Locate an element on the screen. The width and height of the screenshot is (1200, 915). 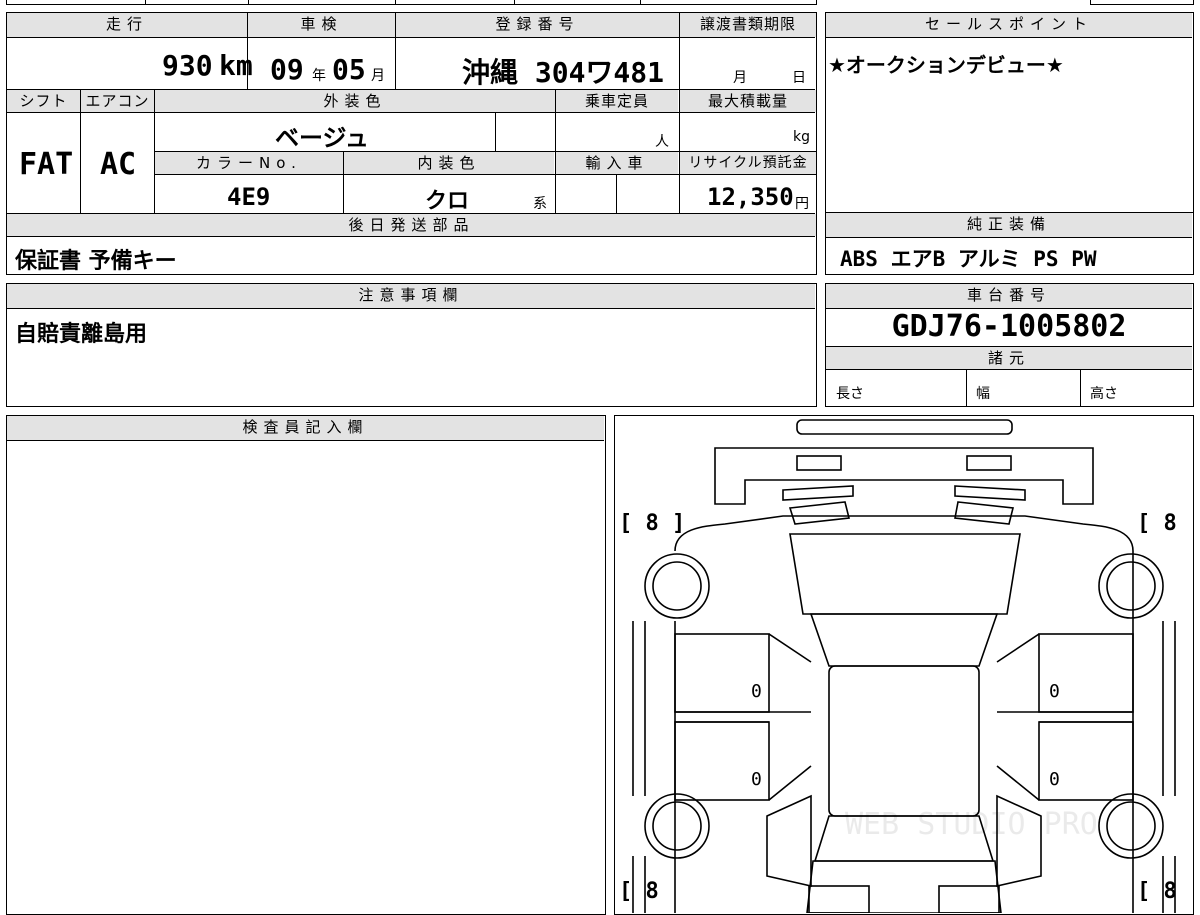
notes-box: 注意事項欄 自賠責離島用 is located at coordinates (411, 345).